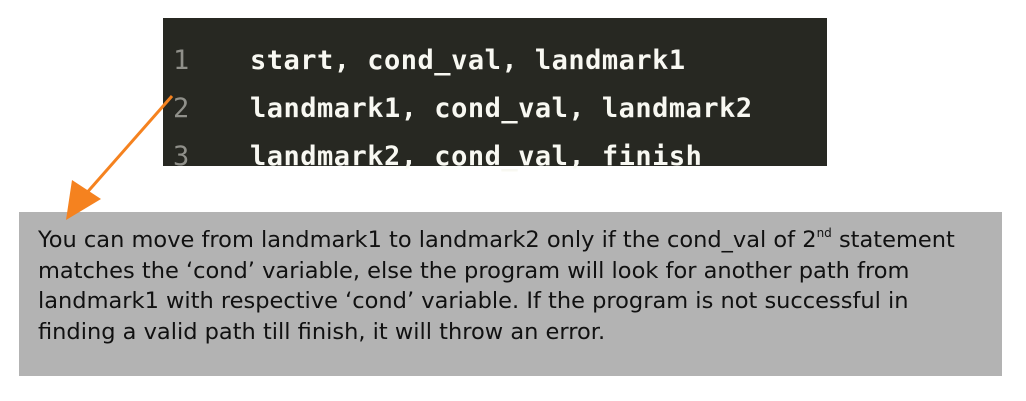  Describe the element at coordinates (501, 108) in the screenshot. I see `line-code: landmark1, cond_val, landmark2` at that location.